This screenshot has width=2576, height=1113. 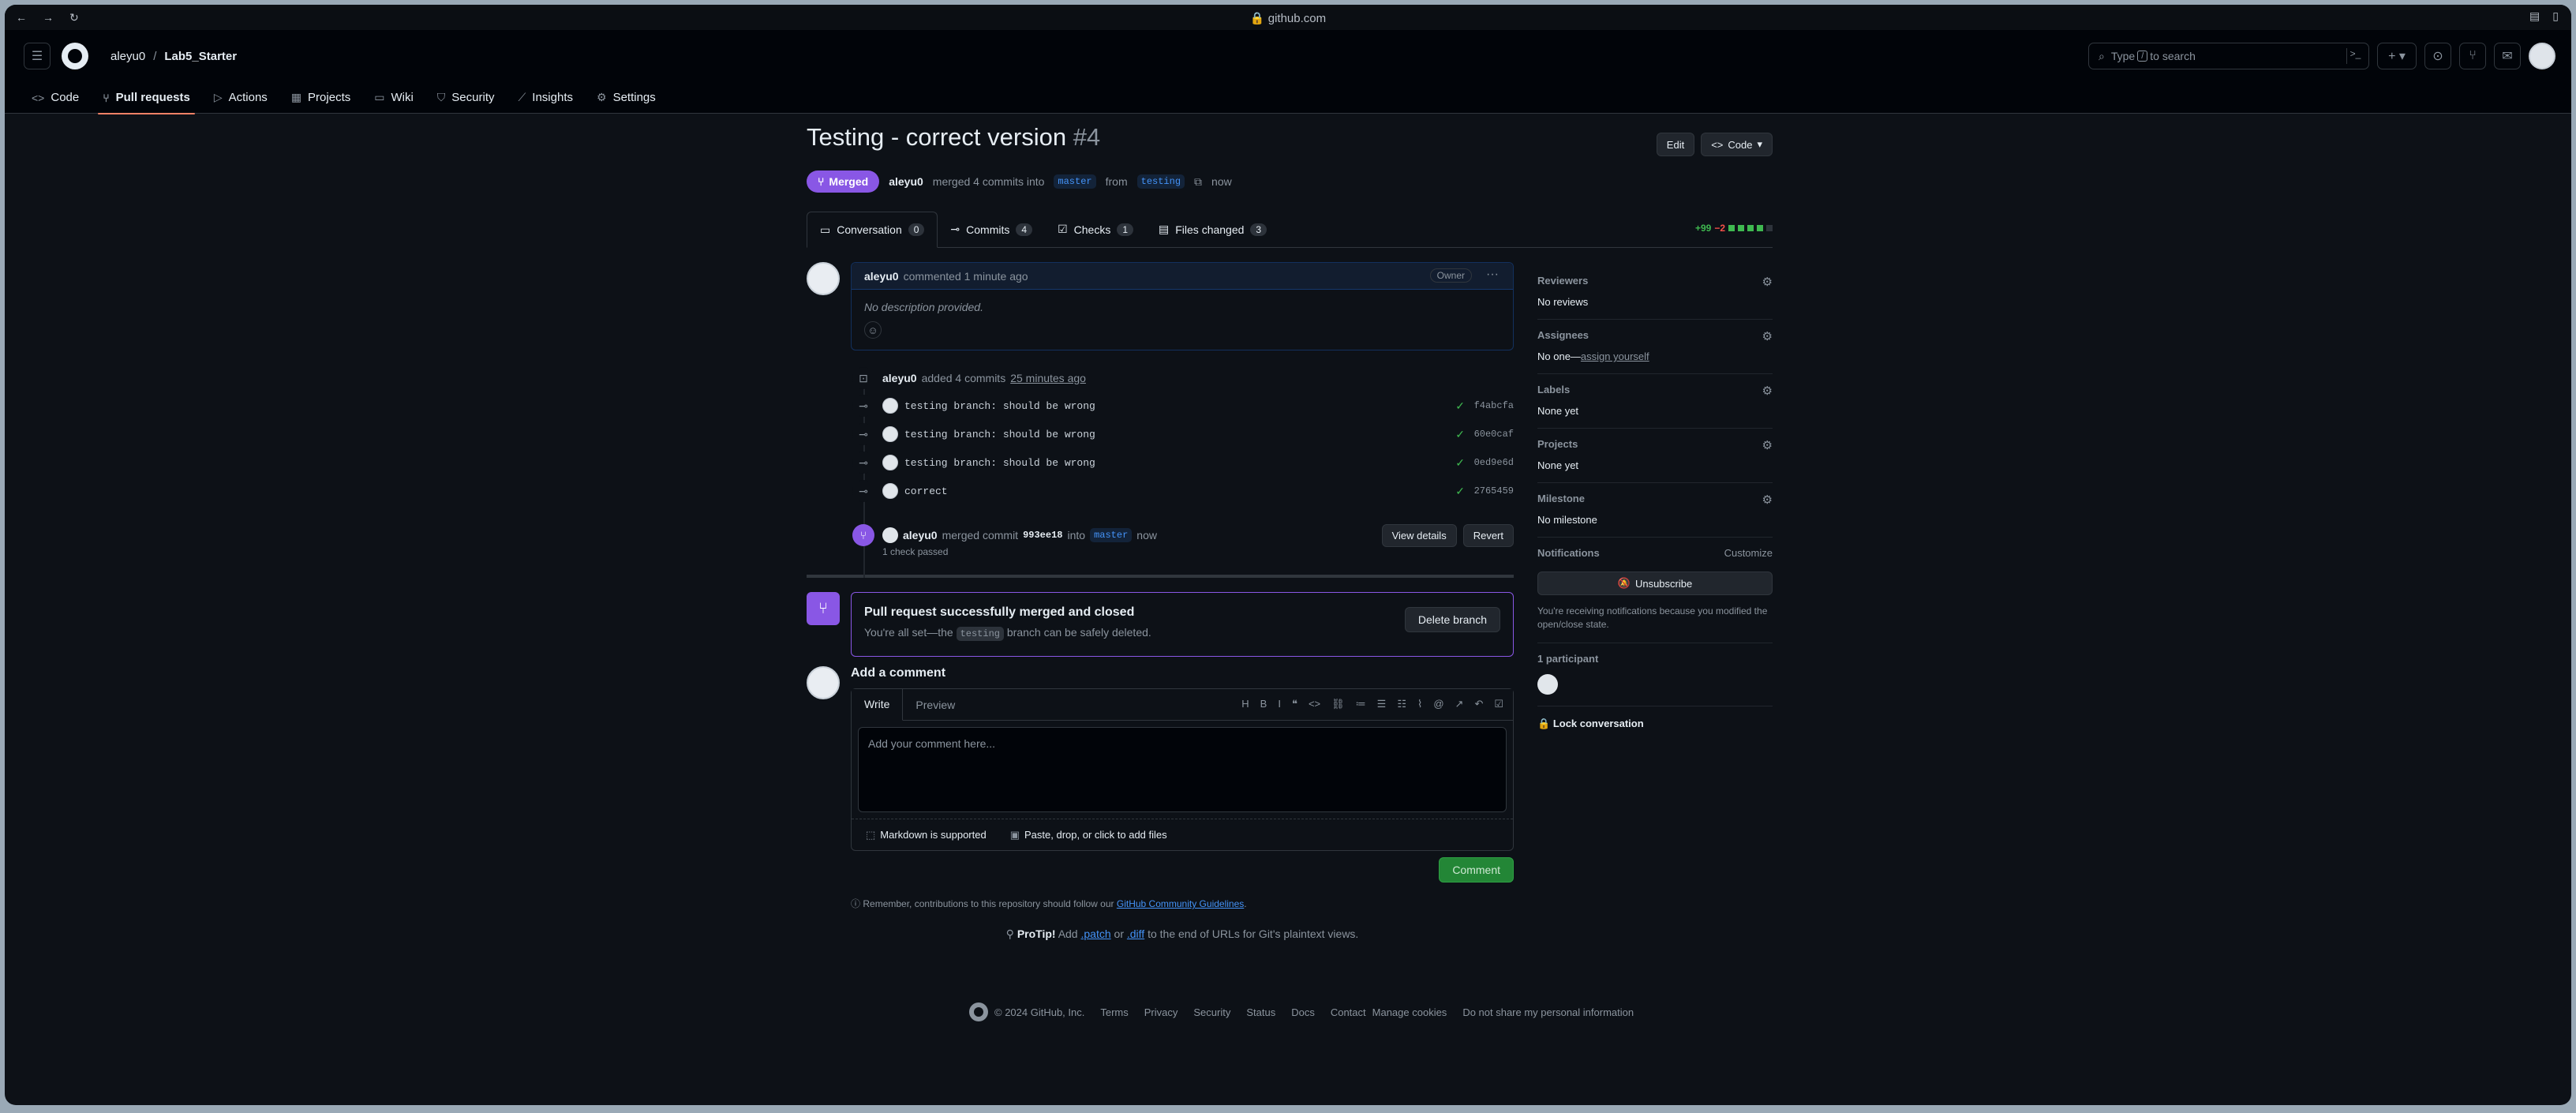 I want to click on tab-files-changed: ▤ Files changed 3, so click(x=1212, y=230).